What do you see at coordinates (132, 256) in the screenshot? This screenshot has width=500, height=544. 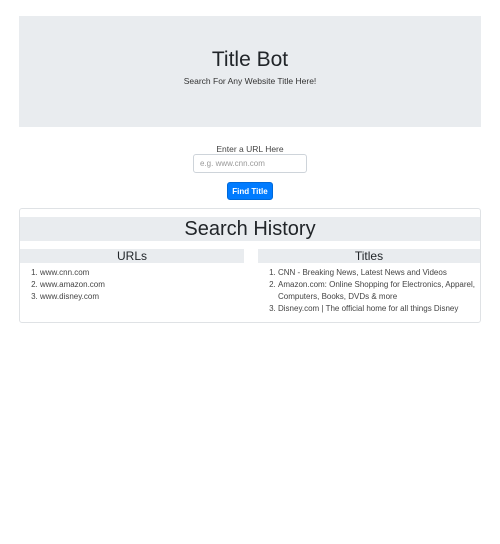 I see `urls-header: URLs` at bounding box center [132, 256].